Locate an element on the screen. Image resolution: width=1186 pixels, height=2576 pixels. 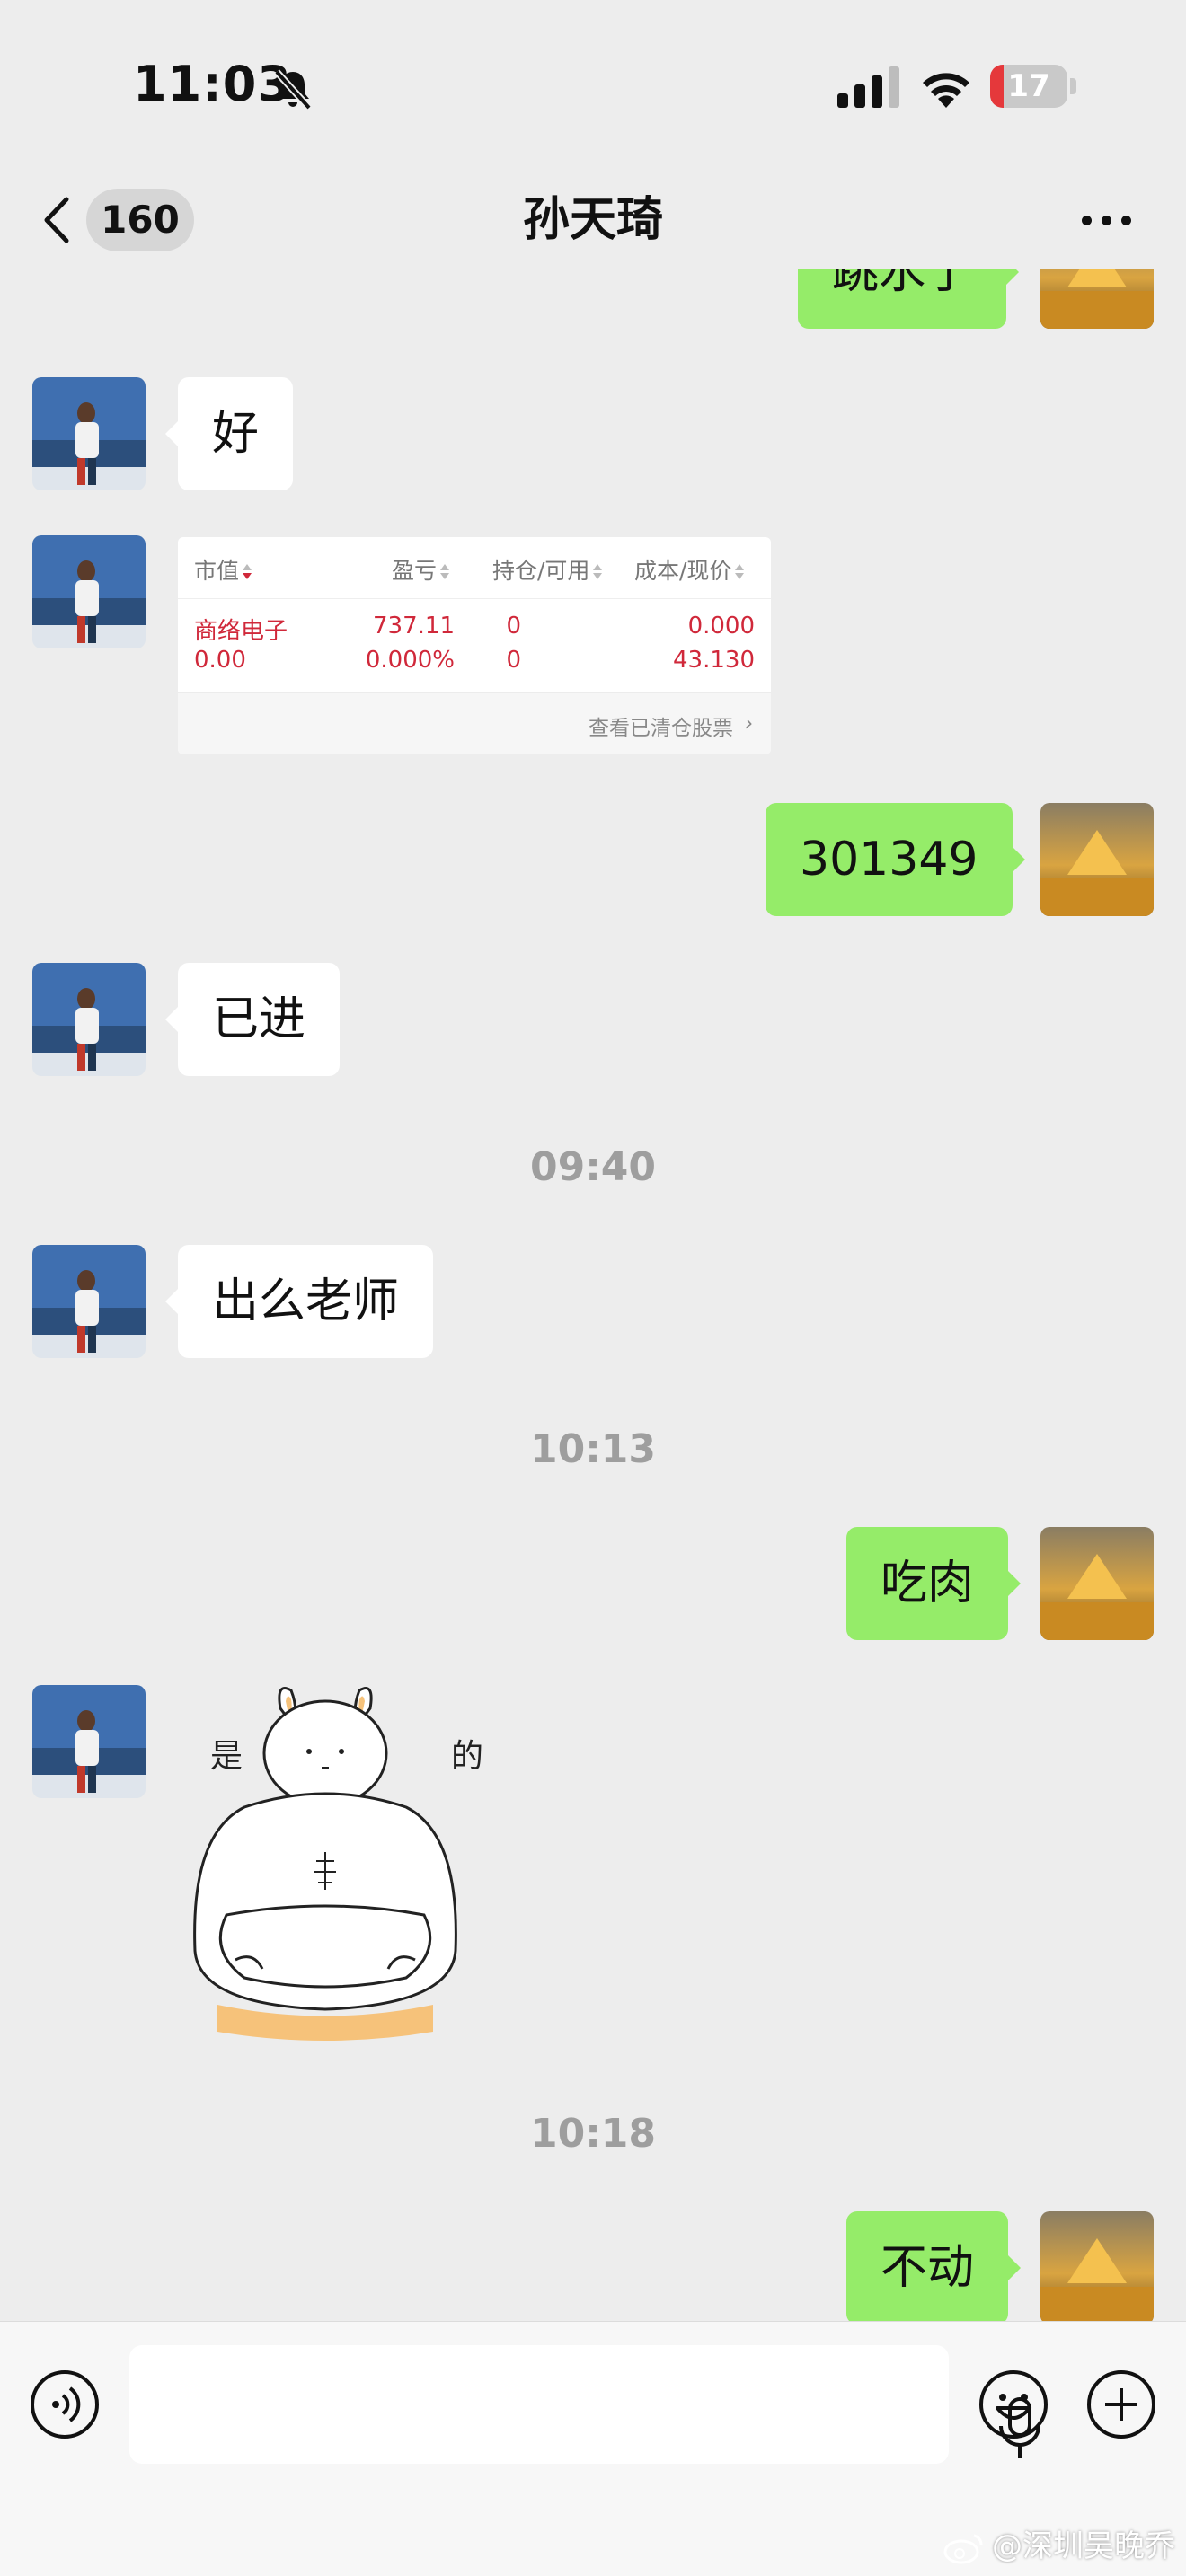
bell-muted-icon is located at coordinates (293, 89).